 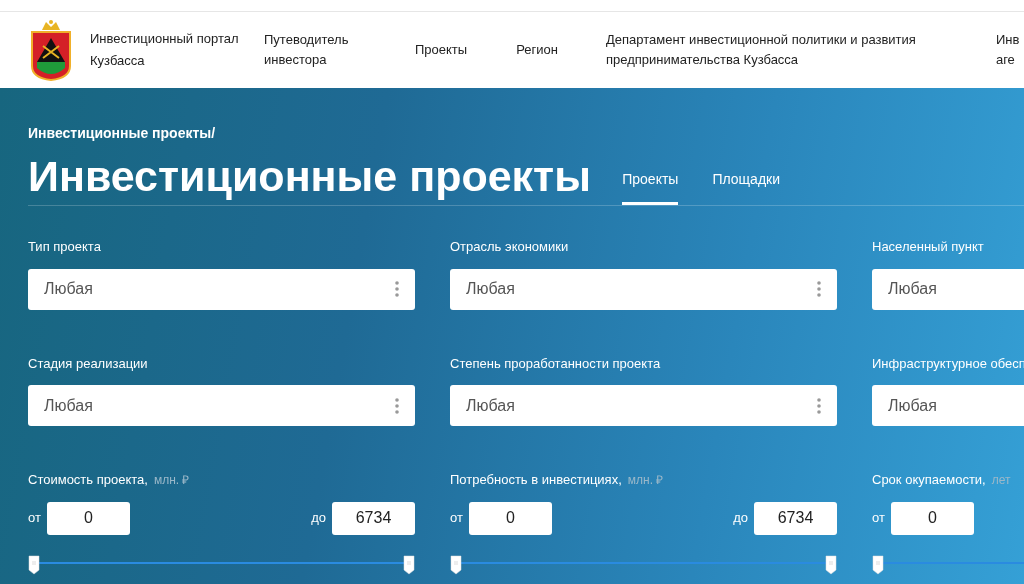 I want to click on filter-label: Стадия реализации, so click(x=88, y=363).